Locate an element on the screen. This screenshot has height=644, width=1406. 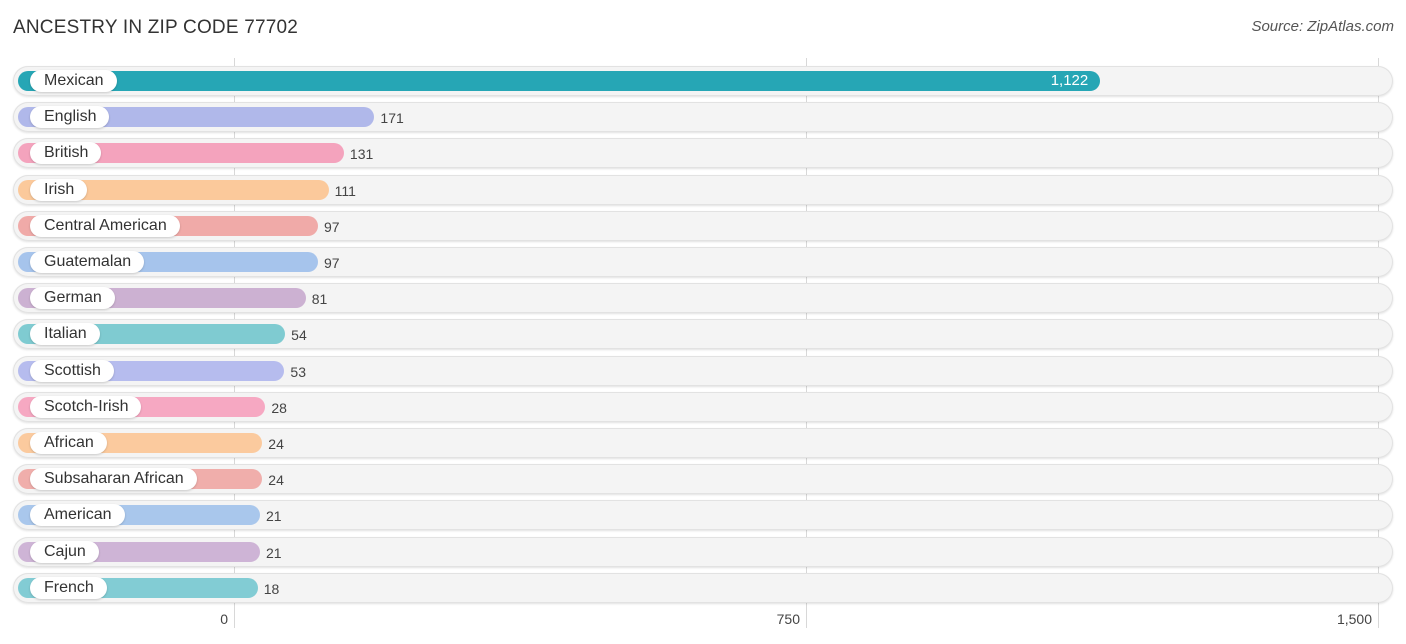
value-label: 18 is located at coordinates (271, 588).